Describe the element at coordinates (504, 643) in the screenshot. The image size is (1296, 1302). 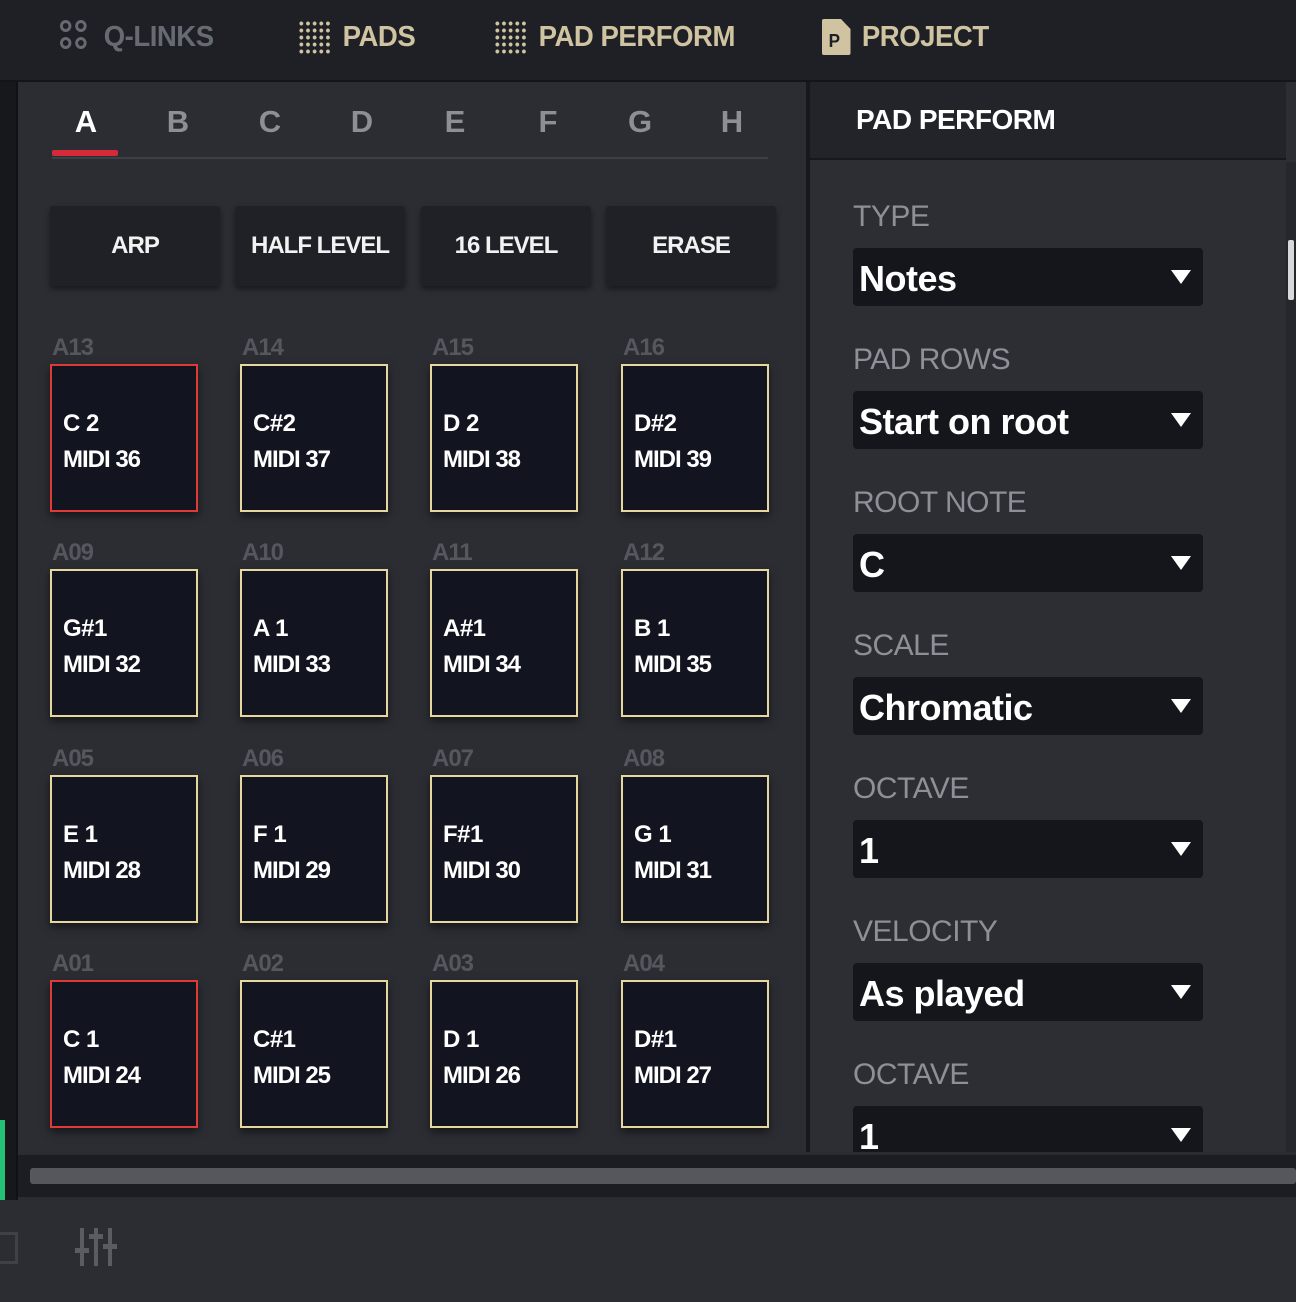
I see `pad-a11: A#1 MIDI 34` at that location.